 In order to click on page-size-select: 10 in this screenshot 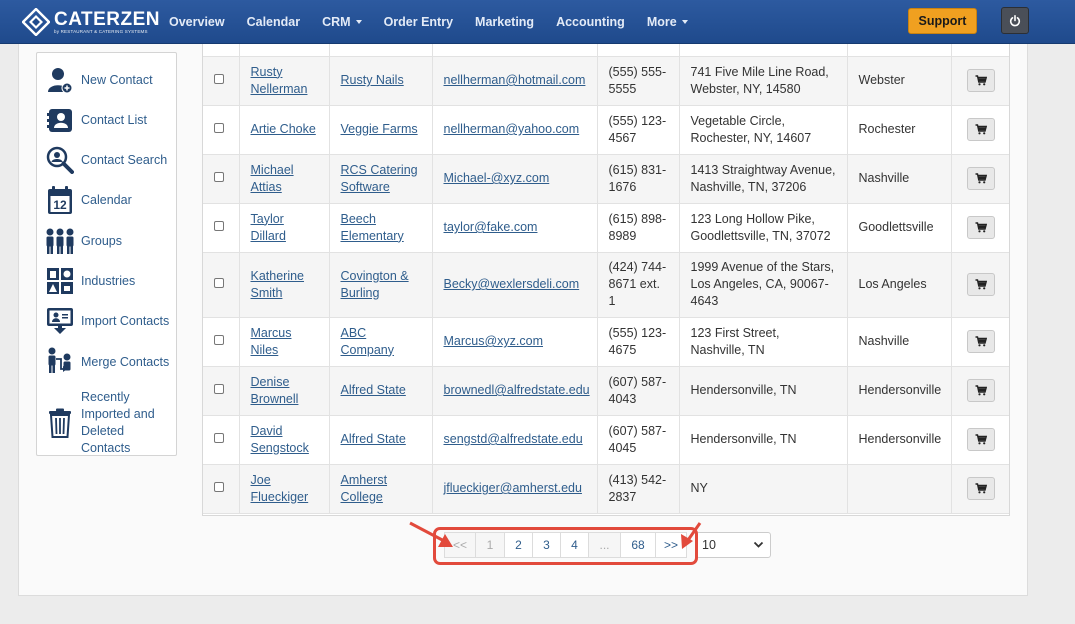, I will do `click(733, 545)`.